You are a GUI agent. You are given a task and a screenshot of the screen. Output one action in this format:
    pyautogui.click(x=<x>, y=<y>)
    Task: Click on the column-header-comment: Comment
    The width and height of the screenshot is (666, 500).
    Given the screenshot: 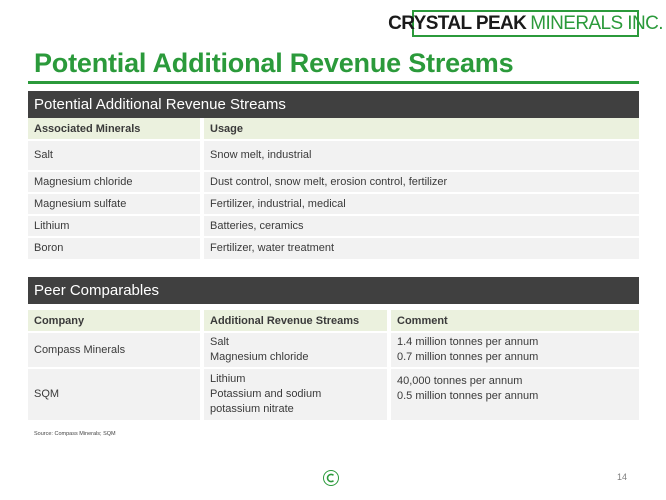 What is the action you would take?
    pyautogui.click(x=513, y=321)
    